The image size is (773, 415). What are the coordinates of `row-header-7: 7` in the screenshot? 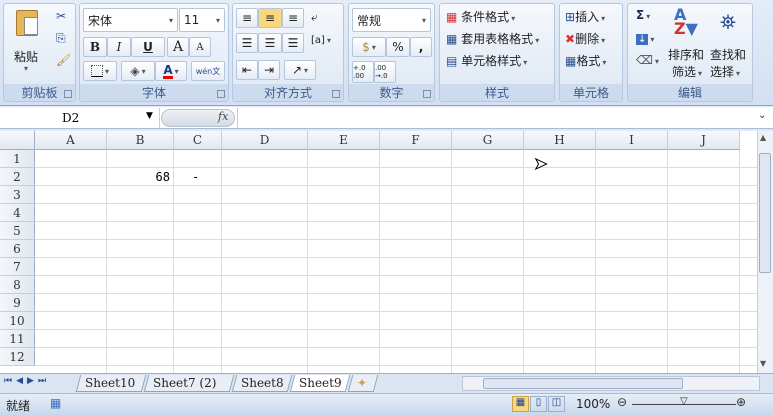 It's located at (17, 267).